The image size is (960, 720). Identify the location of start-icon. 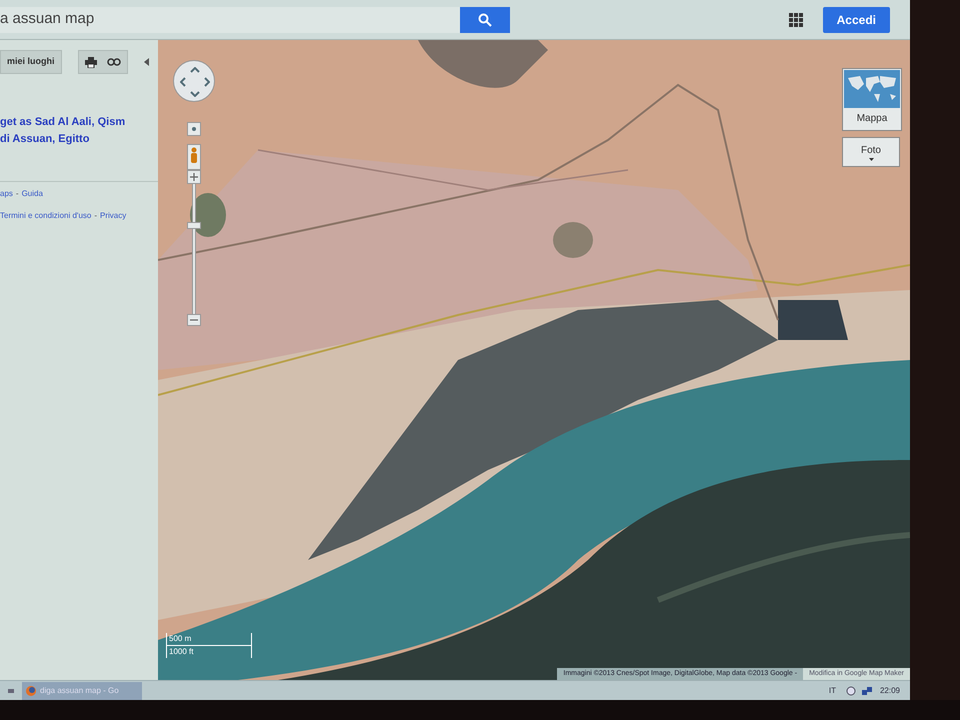
(11, 690).